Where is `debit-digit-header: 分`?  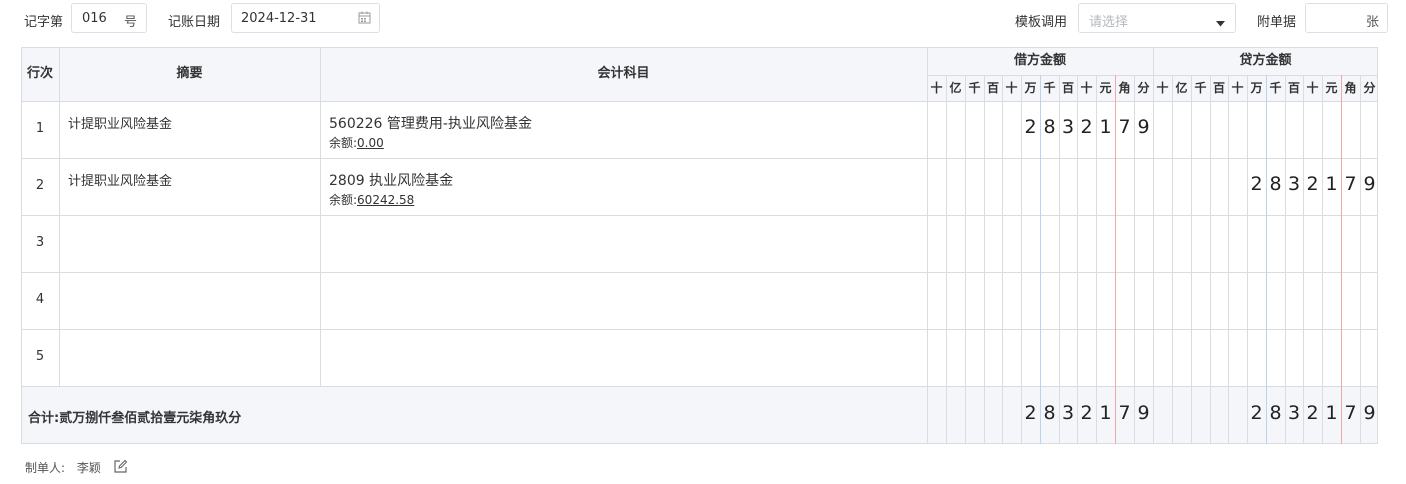 debit-digit-header: 分 is located at coordinates (1143, 88).